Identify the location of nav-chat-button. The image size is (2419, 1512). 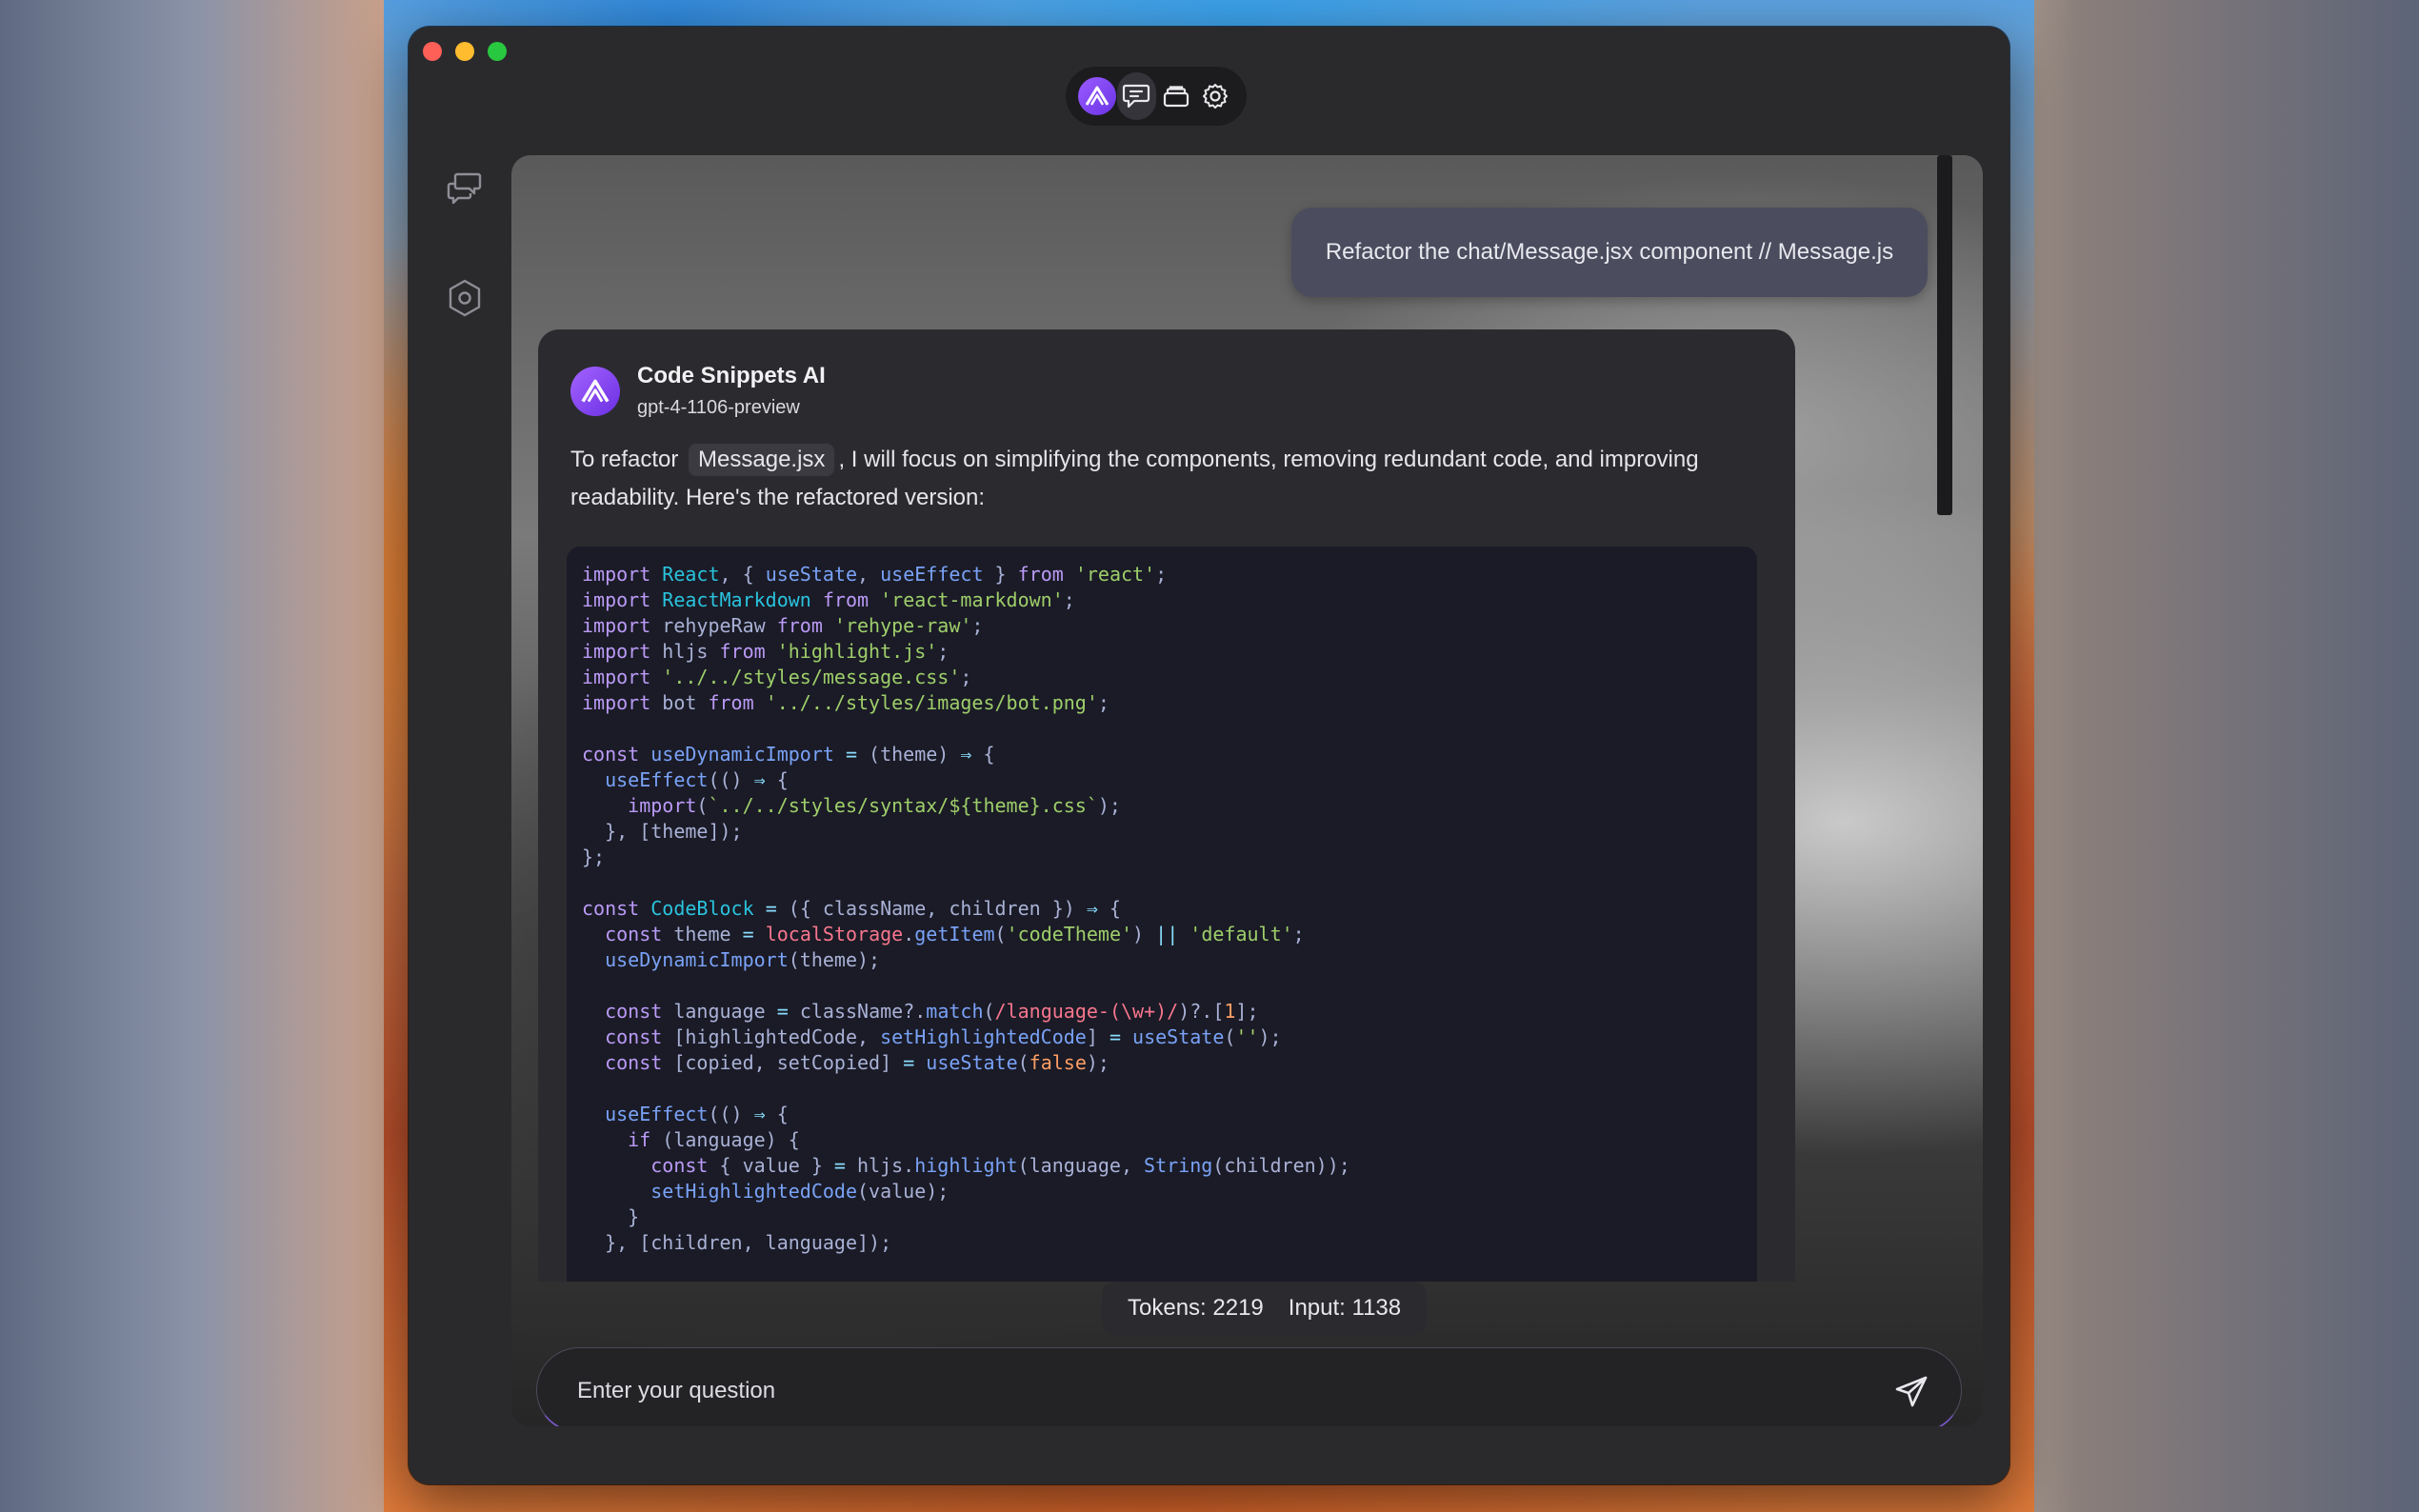
(1136, 96).